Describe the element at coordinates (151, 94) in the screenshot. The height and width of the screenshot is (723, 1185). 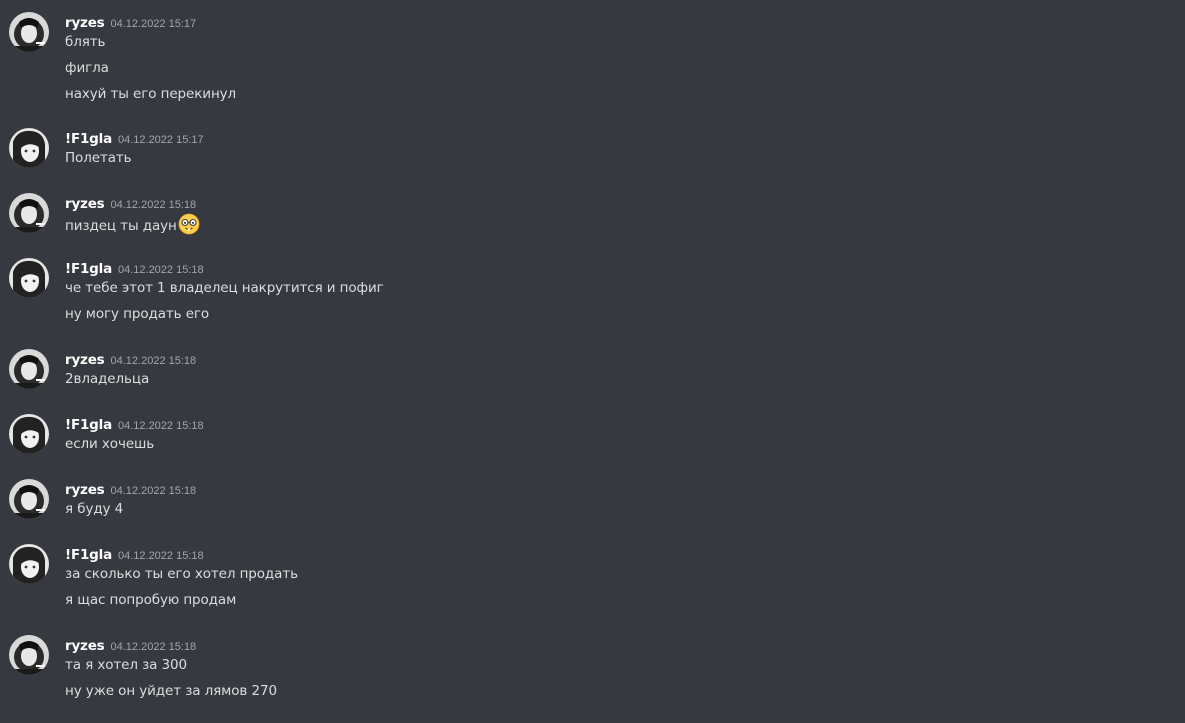
I see `message-text: нахуй ты его перекинул` at that location.